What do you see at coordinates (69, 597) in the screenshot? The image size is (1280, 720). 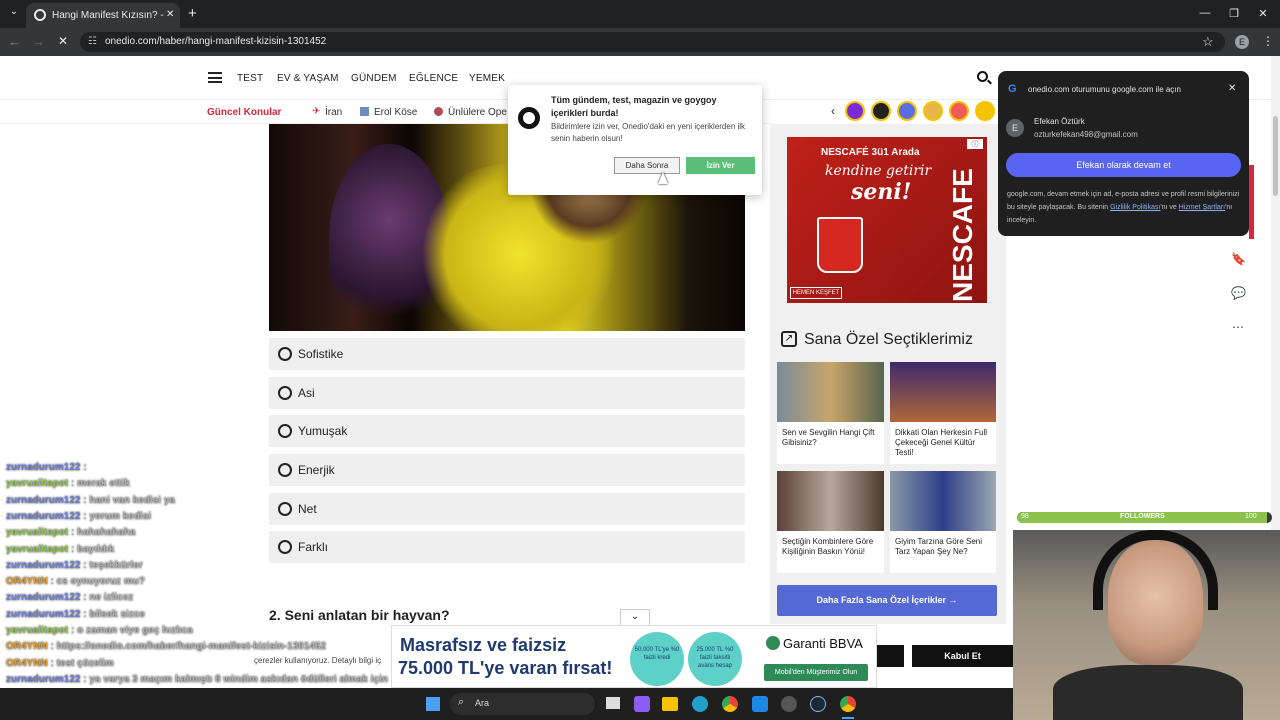 I see `chat-message: zurnadurum122 : ne izlicez` at bounding box center [69, 597].